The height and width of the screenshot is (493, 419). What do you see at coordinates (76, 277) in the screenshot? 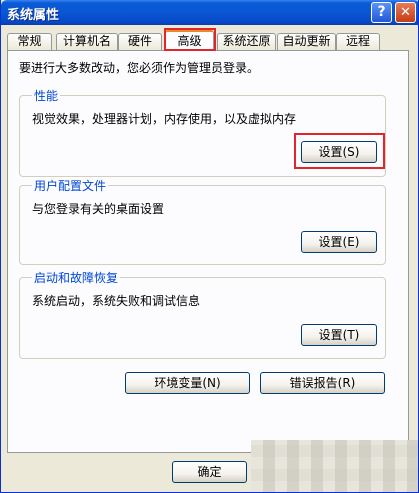
I see `startup-recovery-group-title: 启动和故障恢复` at bounding box center [76, 277].